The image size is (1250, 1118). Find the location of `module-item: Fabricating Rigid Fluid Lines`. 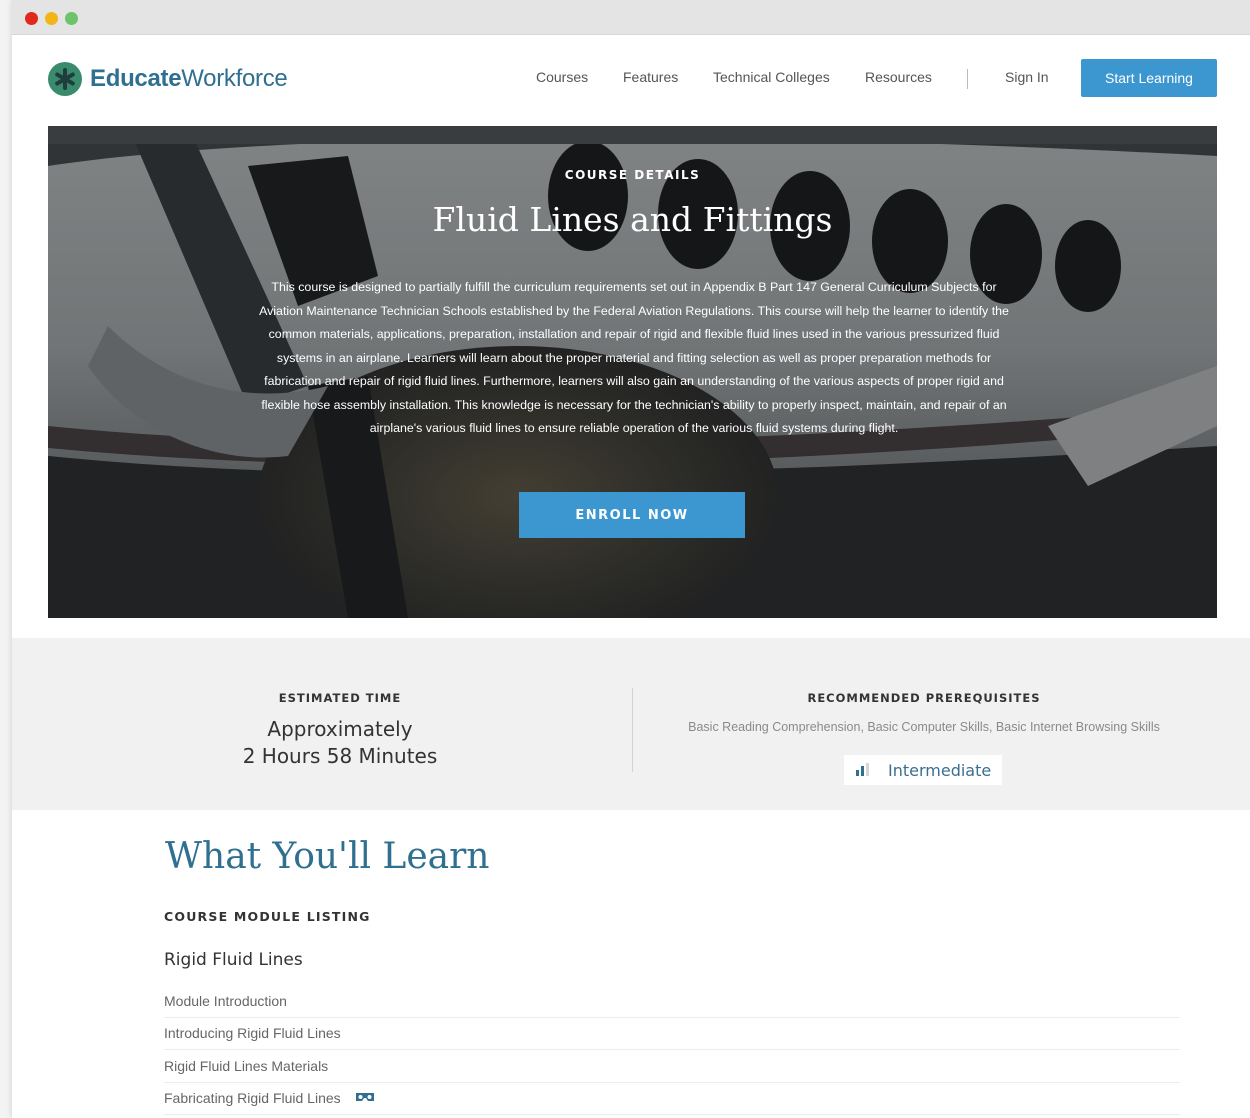

module-item: Fabricating Rigid Fluid Lines is located at coordinates (672, 1099).